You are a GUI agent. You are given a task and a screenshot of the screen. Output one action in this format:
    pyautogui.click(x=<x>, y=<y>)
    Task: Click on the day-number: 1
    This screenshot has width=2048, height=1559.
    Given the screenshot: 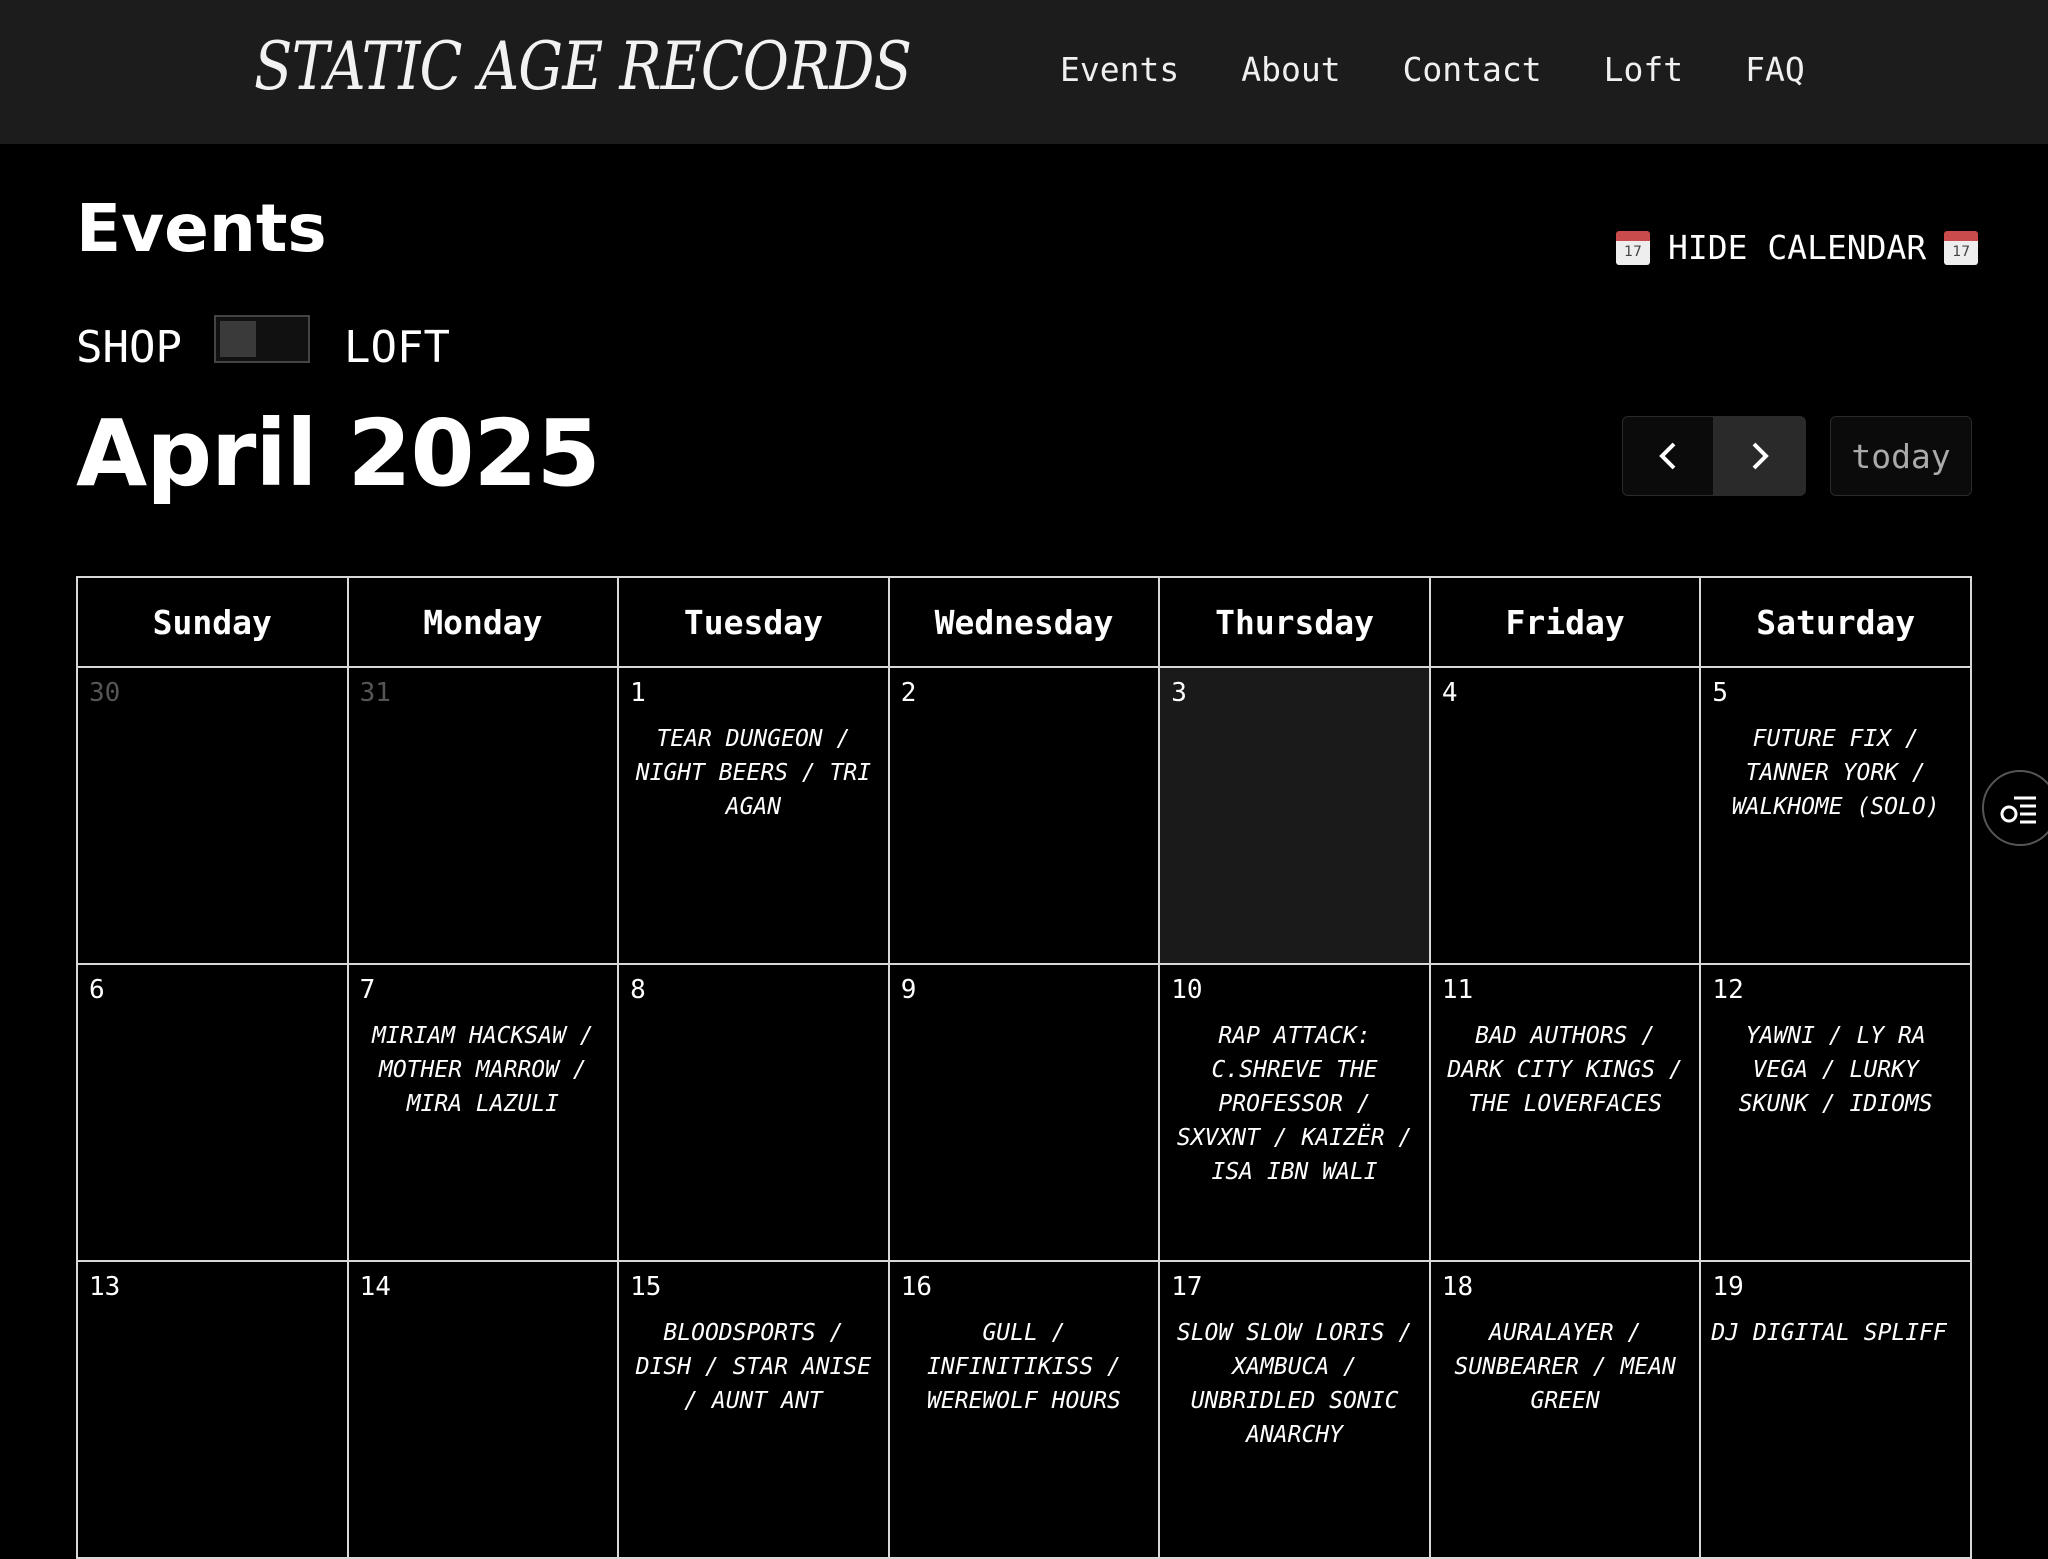 What is the action you would take?
    pyautogui.click(x=638, y=693)
    